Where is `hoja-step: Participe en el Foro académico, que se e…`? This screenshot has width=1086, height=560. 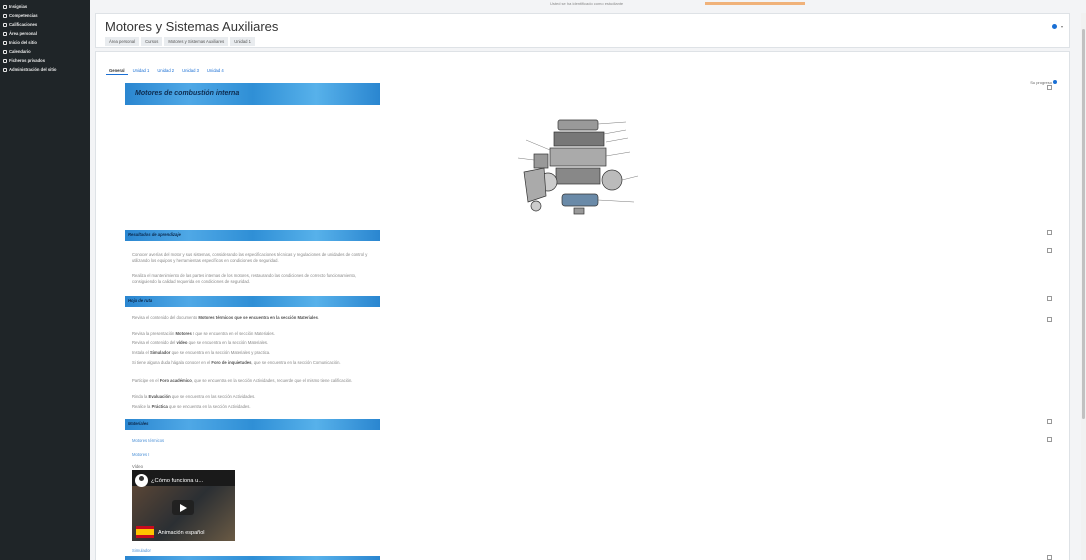 hoja-step: Participe en el Foro académico, que se e… is located at coordinates (256, 381).